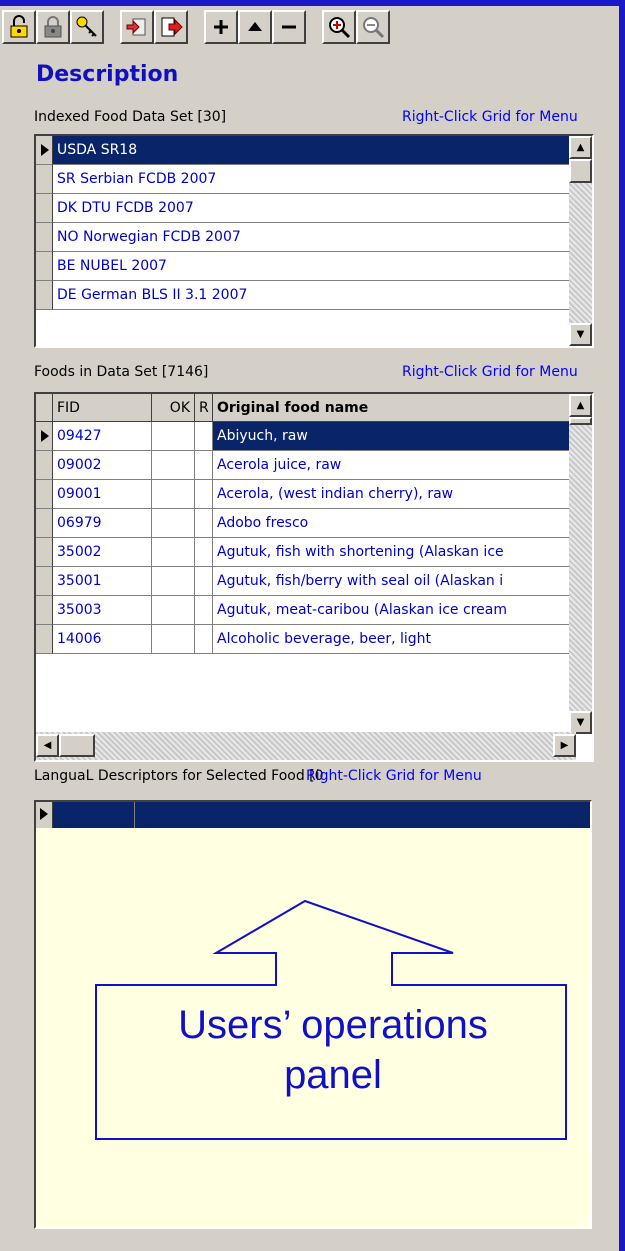 This screenshot has height=1251, width=625. What do you see at coordinates (102, 552) in the screenshot?
I see `fid-cell: 35002` at bounding box center [102, 552].